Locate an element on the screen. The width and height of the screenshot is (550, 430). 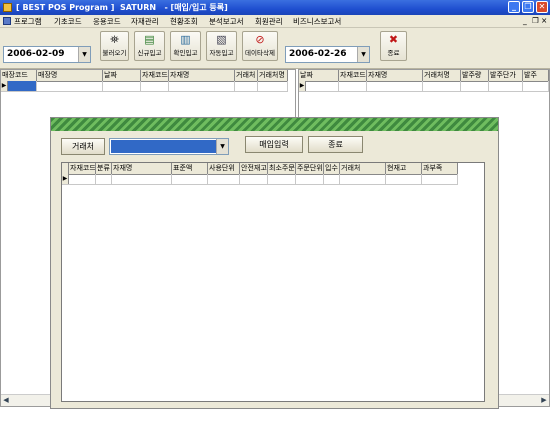
app-icon is located at coordinates (7, 7).